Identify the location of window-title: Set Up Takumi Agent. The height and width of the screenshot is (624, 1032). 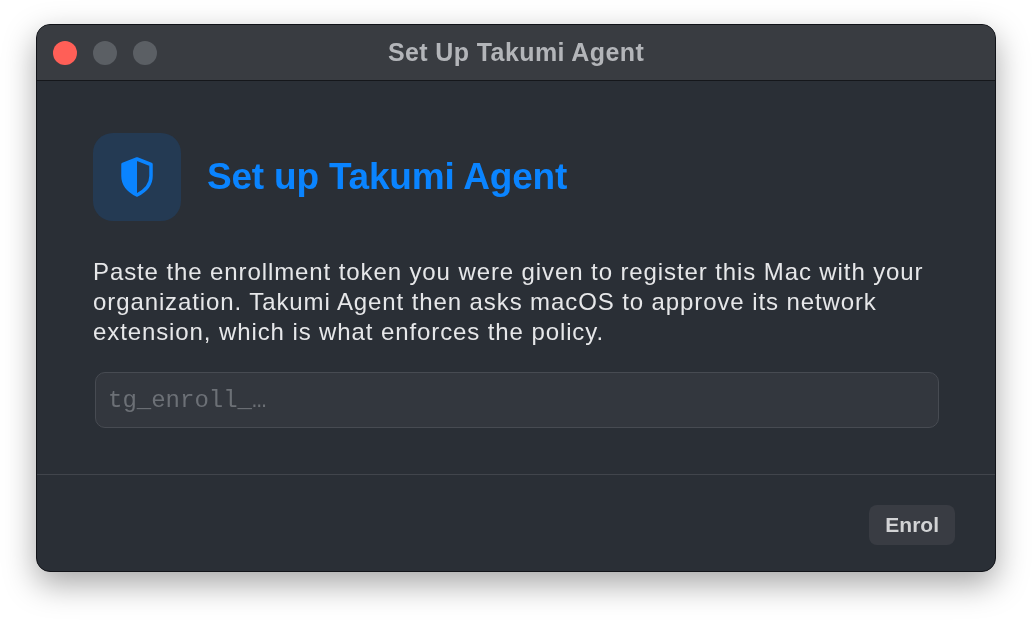
(516, 52).